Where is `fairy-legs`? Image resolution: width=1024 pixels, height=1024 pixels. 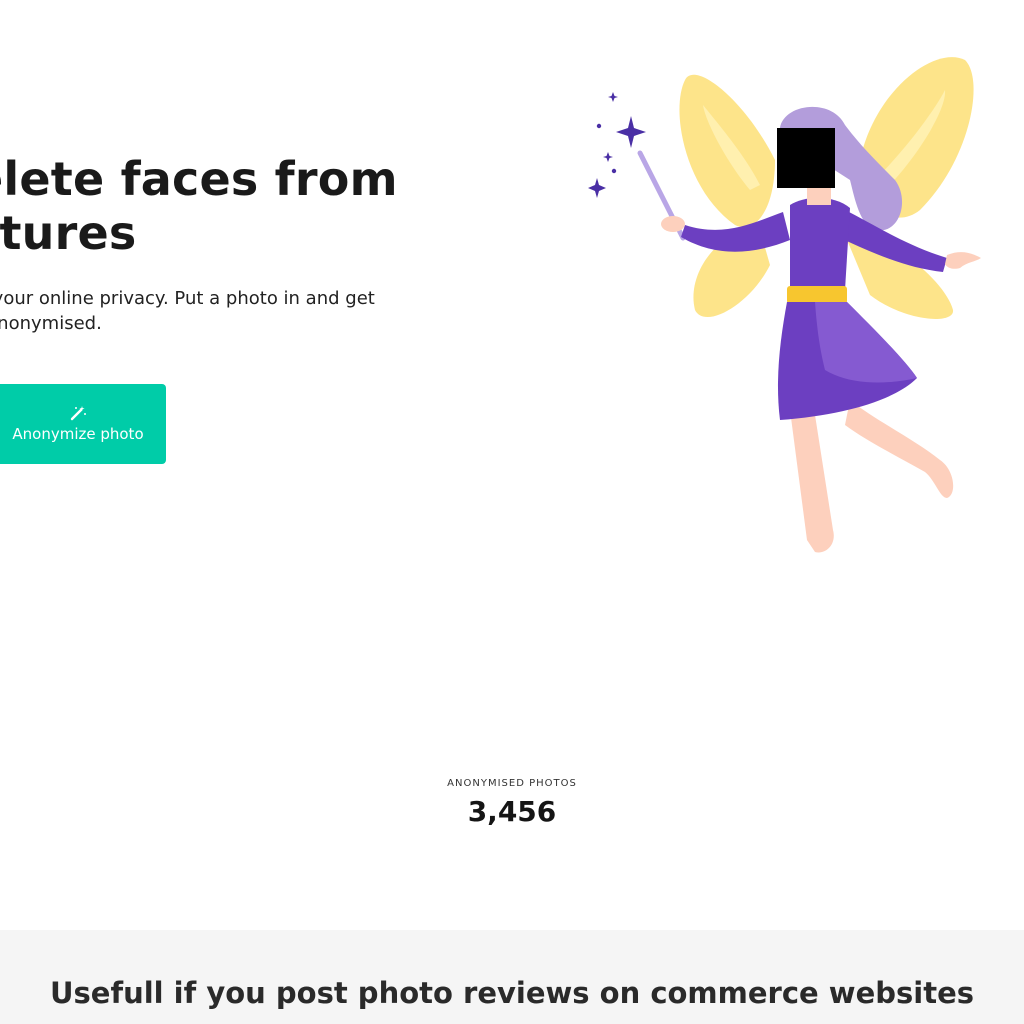
fairy-legs is located at coordinates (872, 476).